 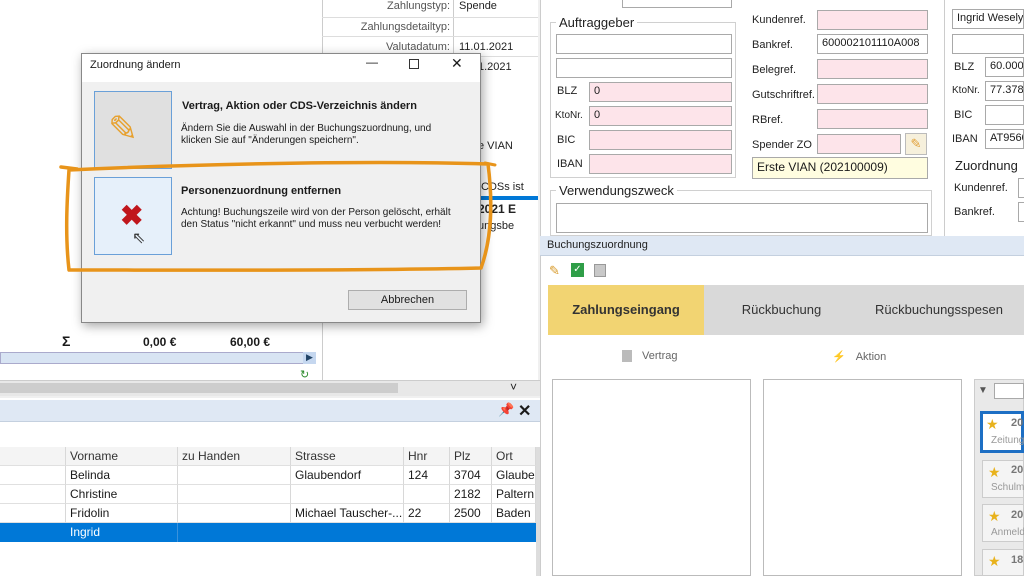 What do you see at coordinates (417, 47) in the screenshot?
I see `valutadatum-label: Valutadatum:` at bounding box center [417, 47].